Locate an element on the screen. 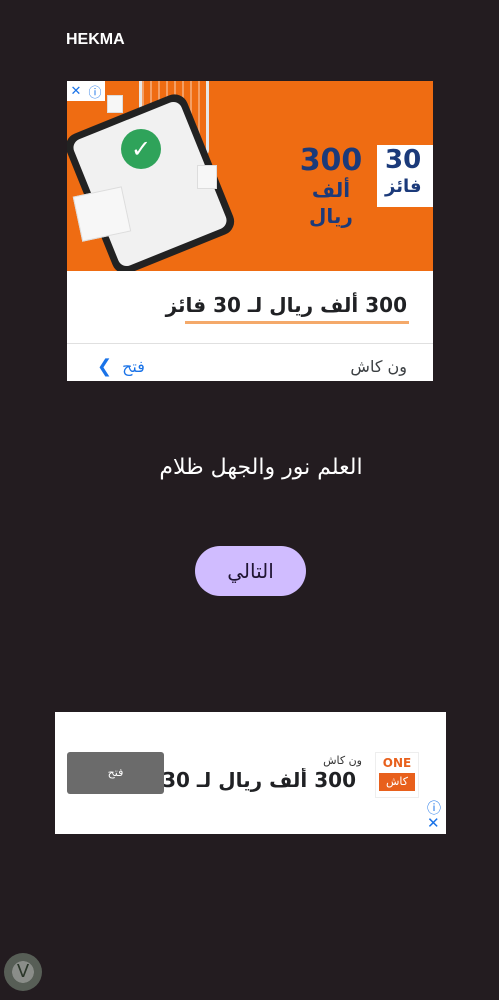 The width and height of the screenshot is (499, 1000). banner-winners-tag: 30 فائز is located at coordinates (405, 176).